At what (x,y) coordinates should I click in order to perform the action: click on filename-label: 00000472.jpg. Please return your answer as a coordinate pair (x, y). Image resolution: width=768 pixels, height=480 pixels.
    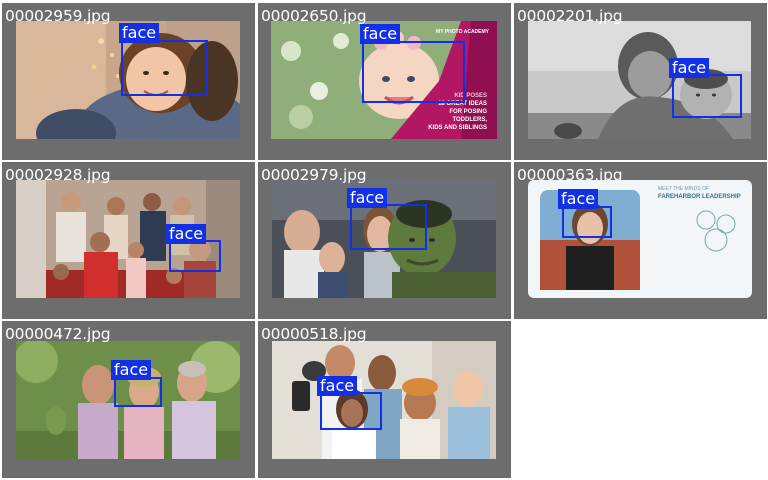
    Looking at the image, I should click on (58, 334).